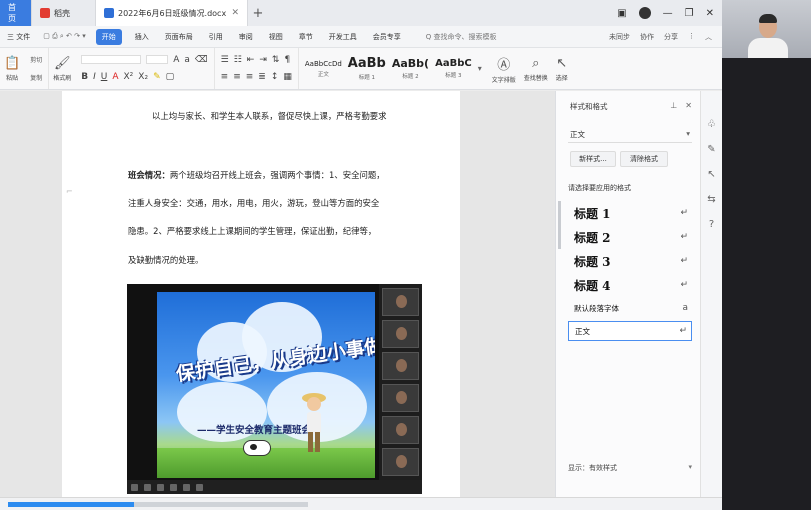  What do you see at coordinates (287, 77) in the screenshot?
I see `shading-icon: ▦` at bounding box center [287, 77].